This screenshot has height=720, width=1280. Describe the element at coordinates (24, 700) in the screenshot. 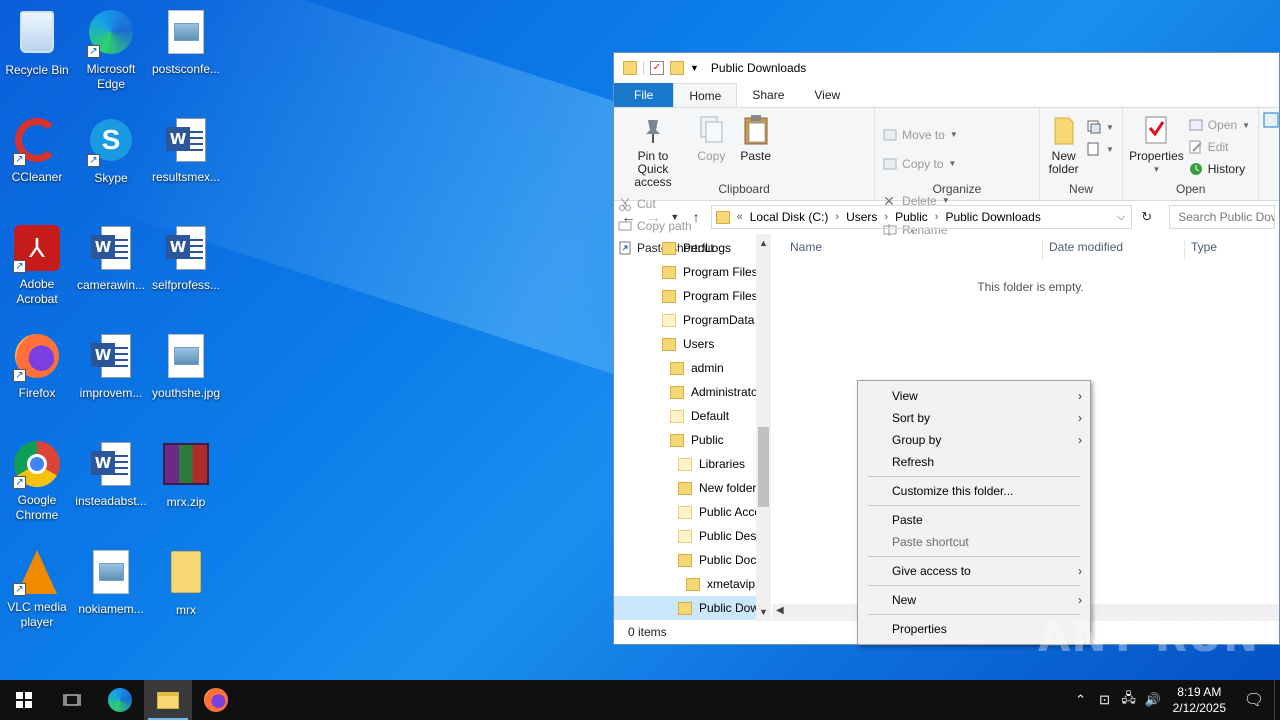

I see `start-button` at that location.